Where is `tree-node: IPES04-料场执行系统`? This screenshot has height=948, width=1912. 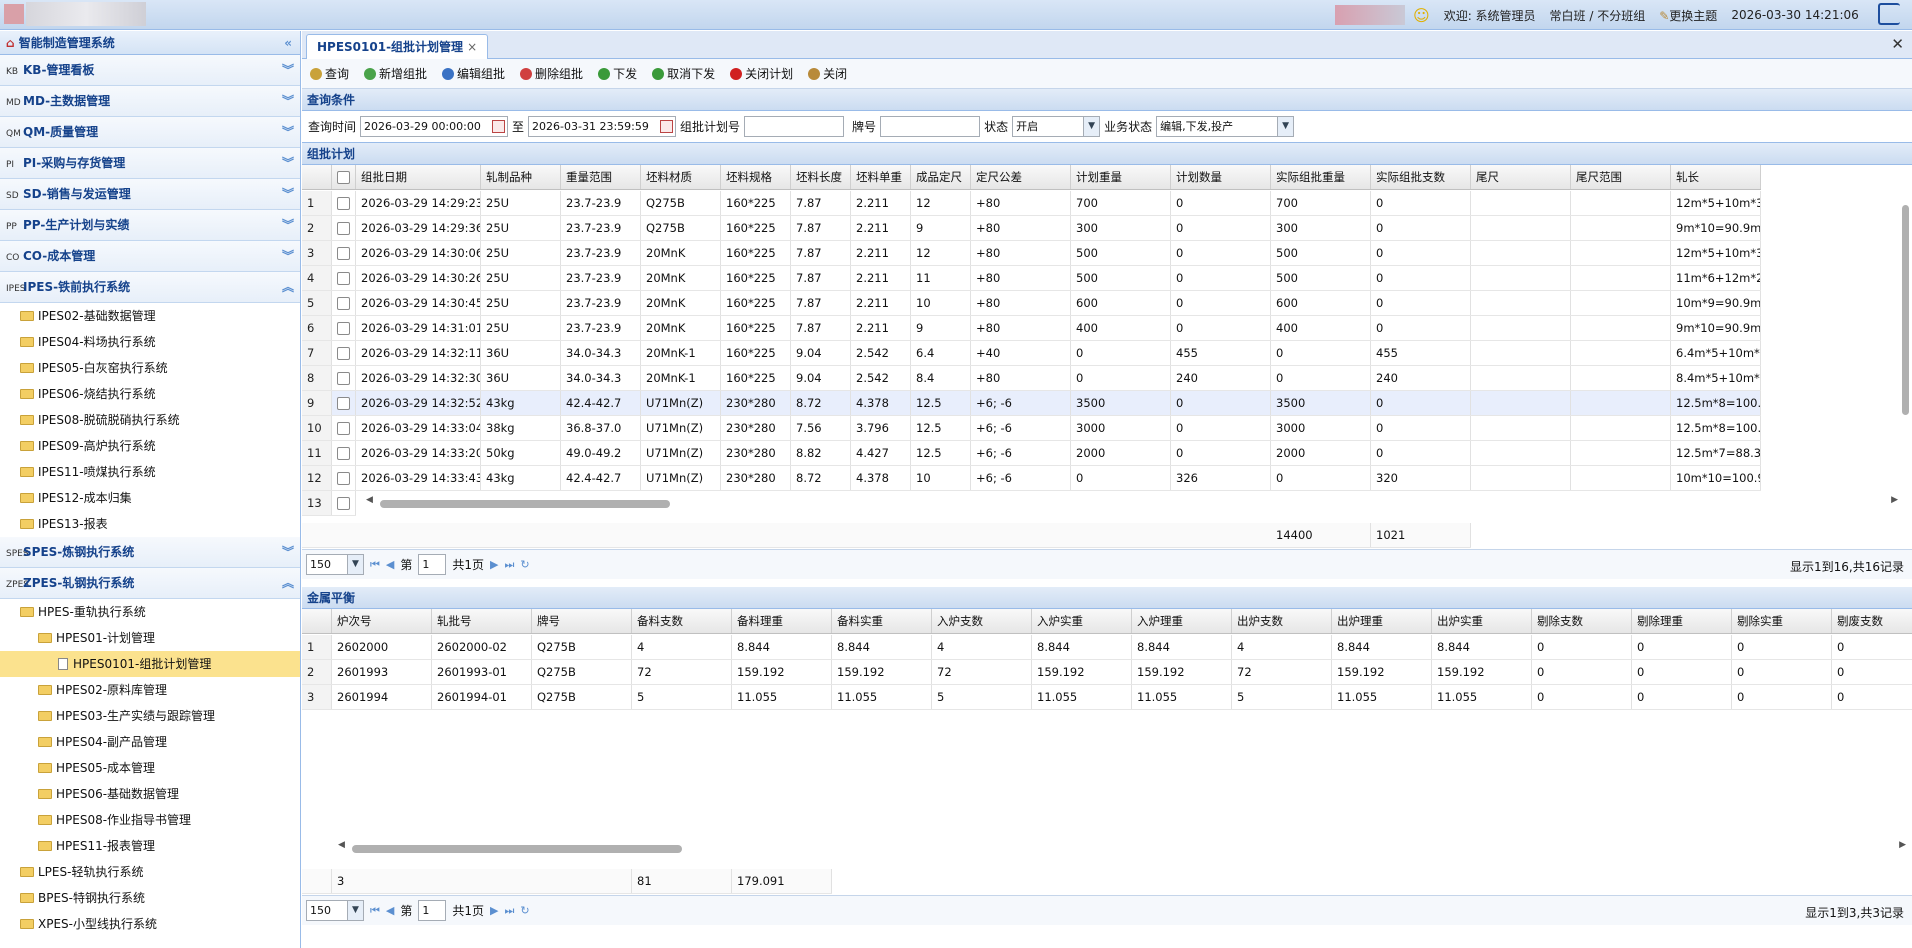
tree-node: IPES04-料场执行系统 is located at coordinates (150, 342).